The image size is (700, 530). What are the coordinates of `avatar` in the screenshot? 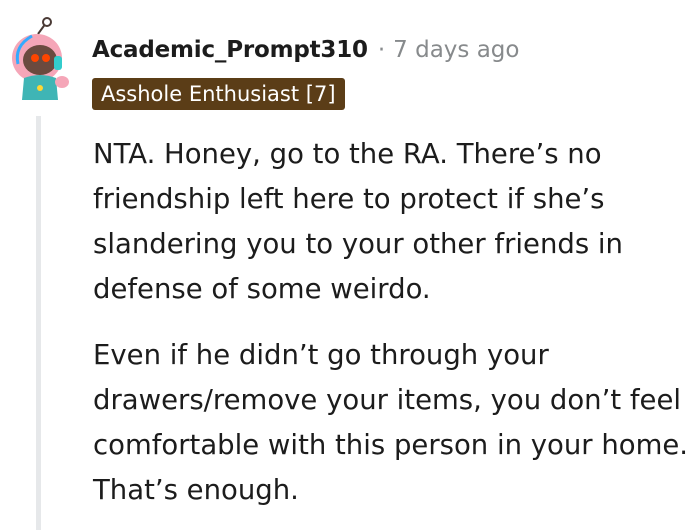 It's located at (43, 59).